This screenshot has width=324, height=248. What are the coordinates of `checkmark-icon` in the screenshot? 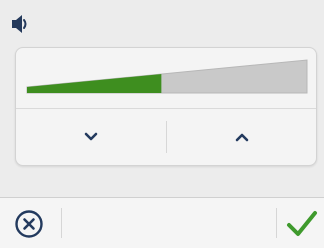 It's located at (302, 223).